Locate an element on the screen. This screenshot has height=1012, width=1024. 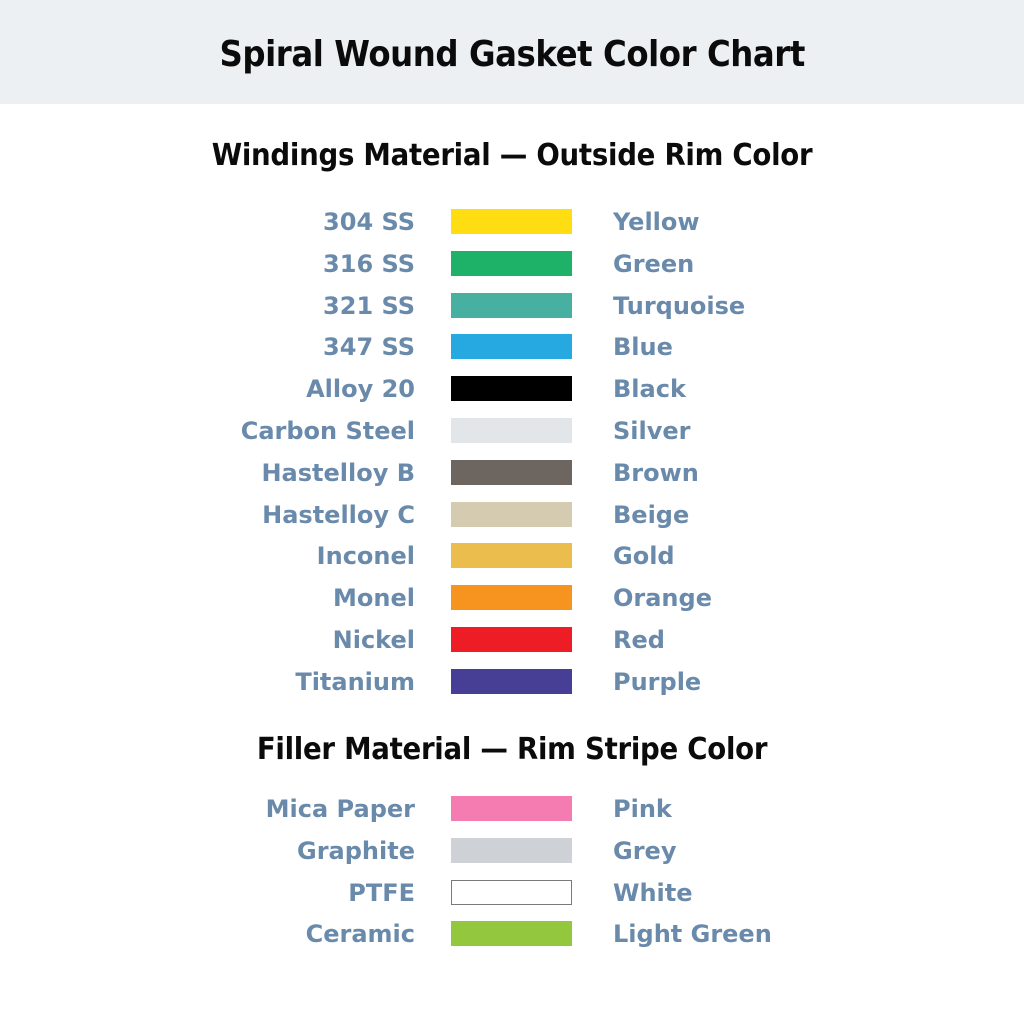
material-label: 321 SS is located at coordinates (369, 305).